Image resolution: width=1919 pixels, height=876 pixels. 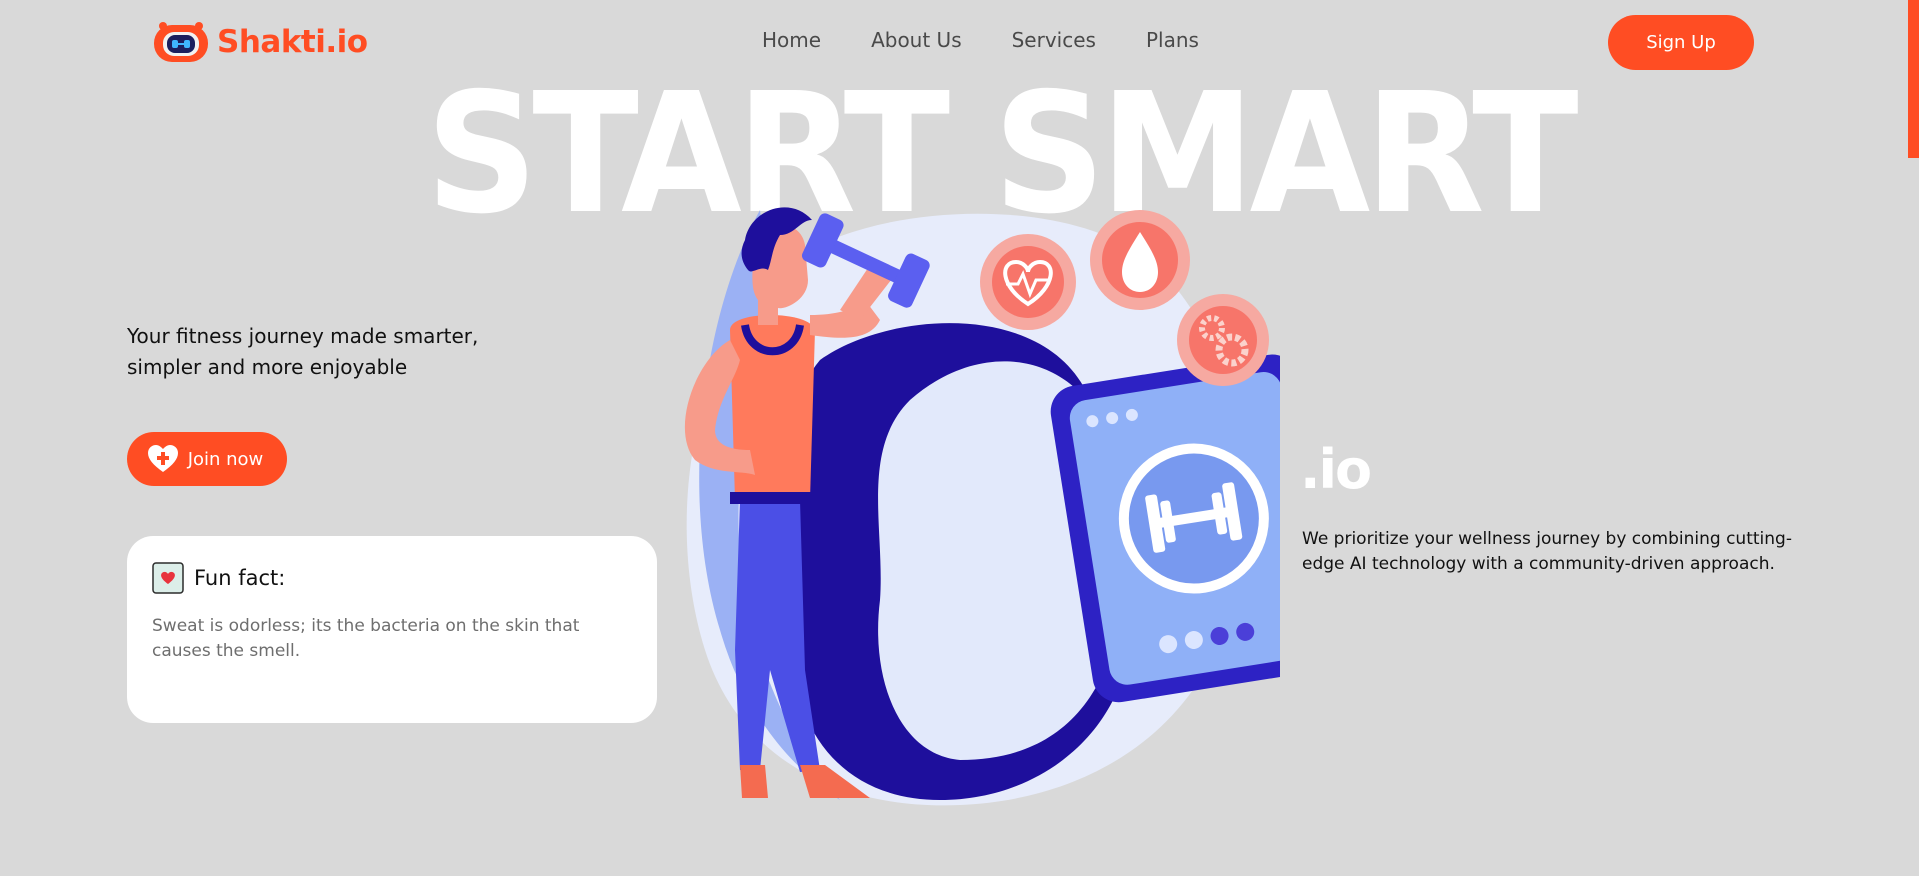 What do you see at coordinates (240, 578) in the screenshot?
I see `fun-fact-title: Fun fact:` at bounding box center [240, 578].